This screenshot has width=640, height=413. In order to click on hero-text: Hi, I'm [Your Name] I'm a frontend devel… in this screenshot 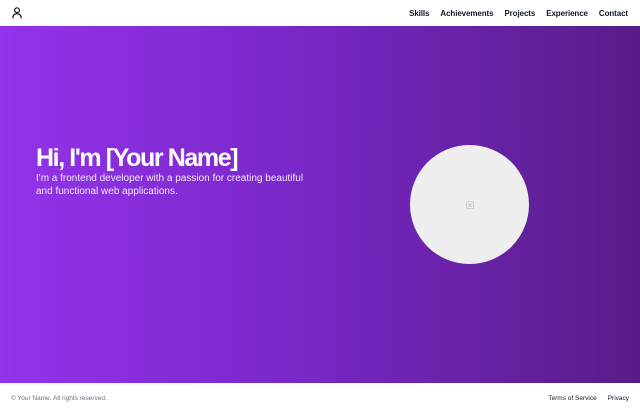, I will do `click(186, 171)`.